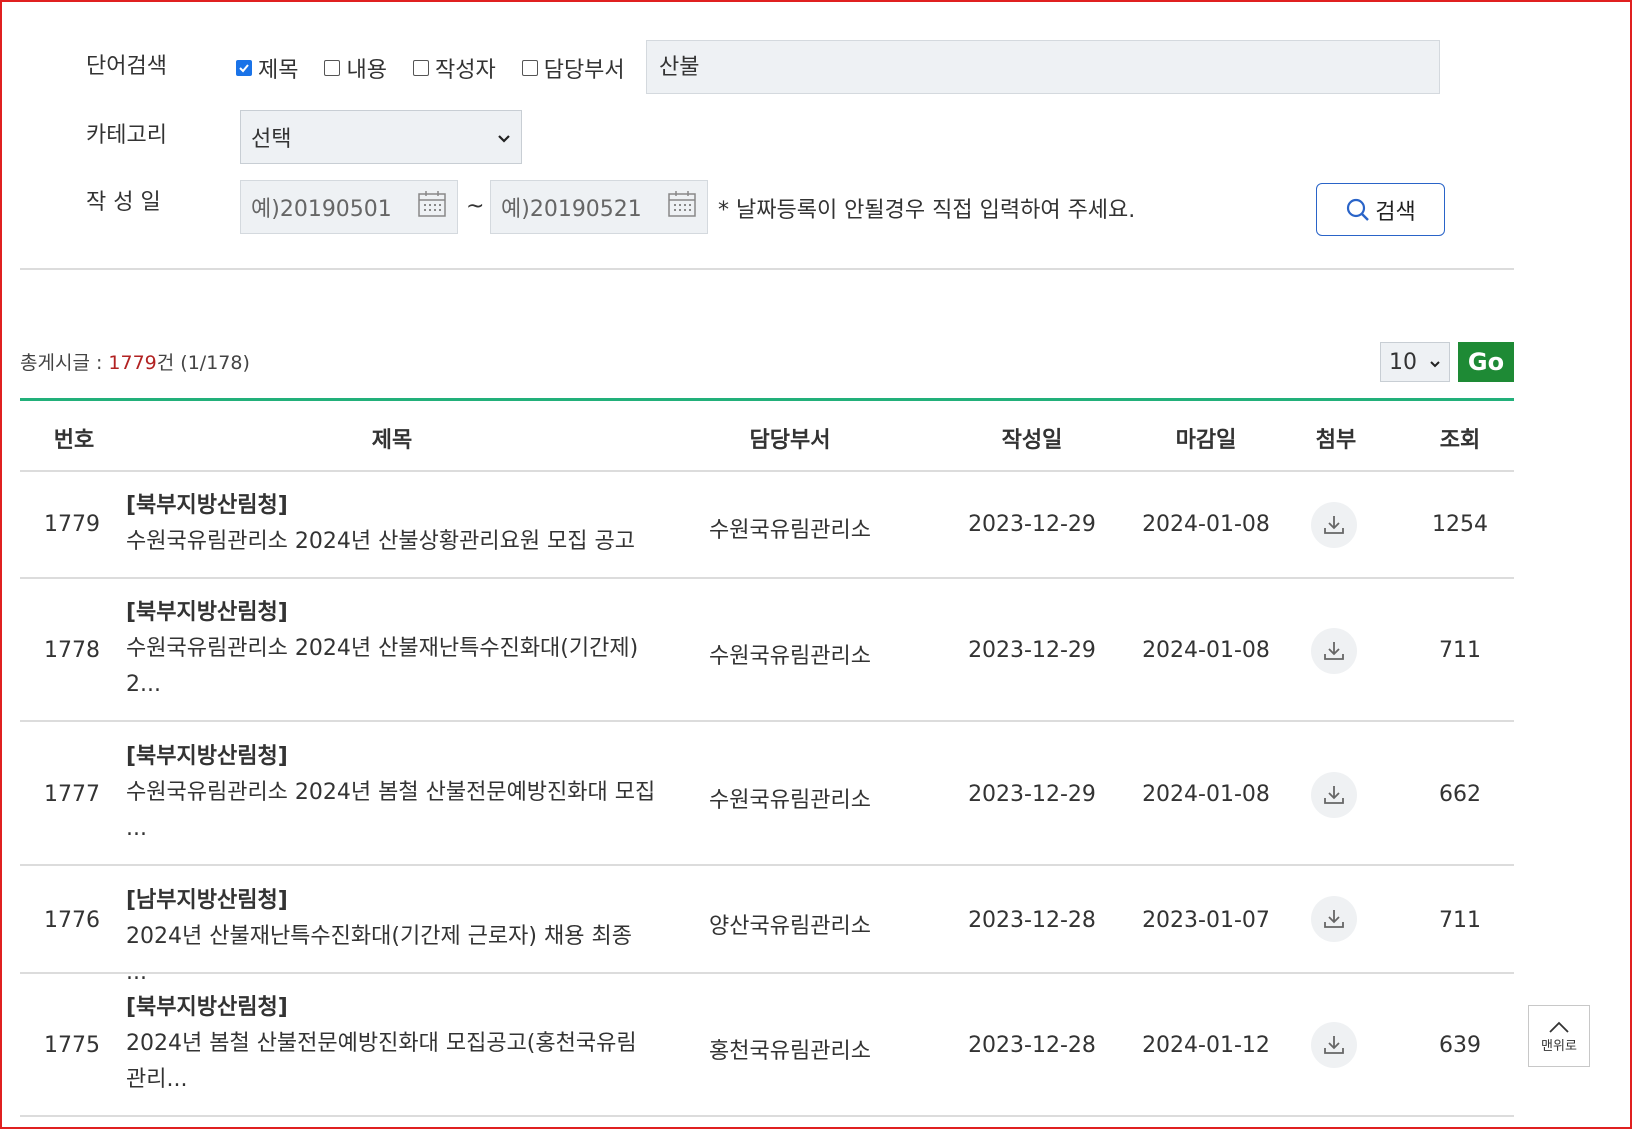 The width and height of the screenshot is (1632, 1129). I want to click on row-views: 662, so click(1460, 794).